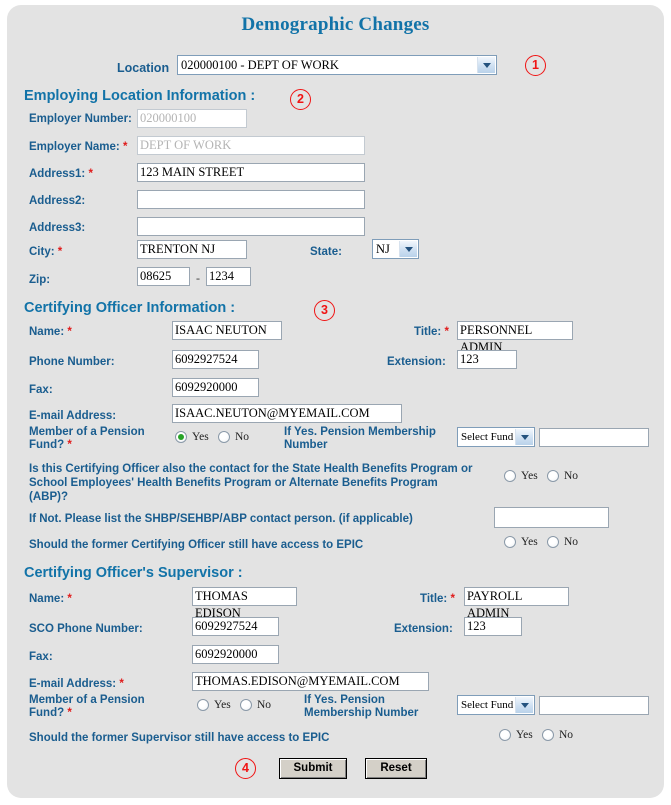  What do you see at coordinates (360, 432) in the screenshot?
I see `co-pension-number-label-line1: If Yes. Pension Membership` at bounding box center [360, 432].